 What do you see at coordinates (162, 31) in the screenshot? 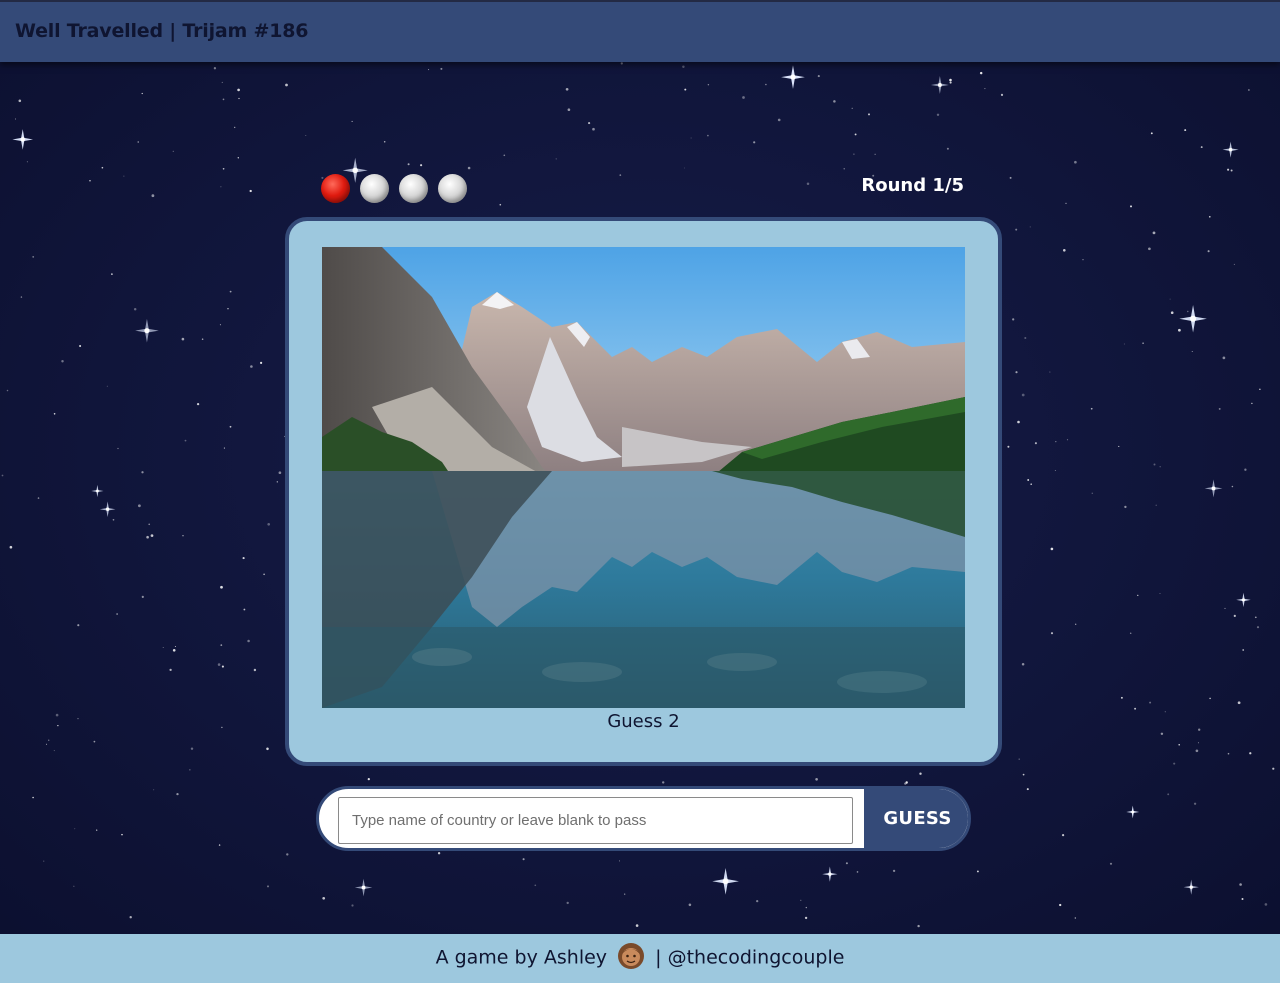
I see `page-title: Well Travelled | Trijam #186` at bounding box center [162, 31].